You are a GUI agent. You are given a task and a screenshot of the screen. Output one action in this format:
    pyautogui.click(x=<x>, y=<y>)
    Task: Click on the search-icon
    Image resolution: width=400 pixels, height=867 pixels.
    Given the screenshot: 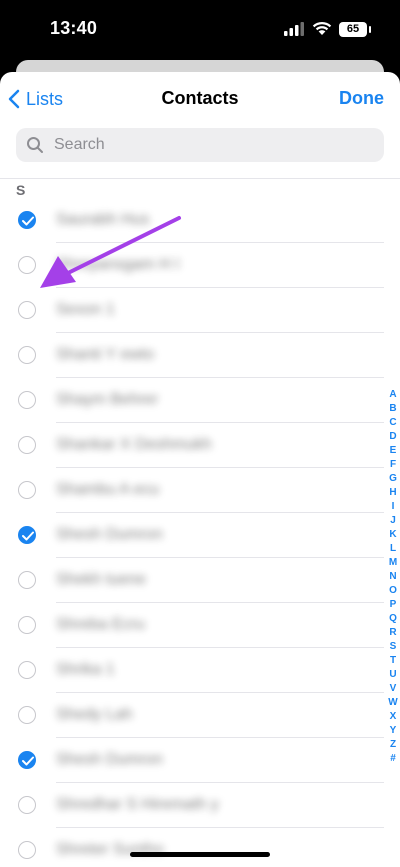 What is the action you would take?
    pyautogui.click(x=35, y=145)
    